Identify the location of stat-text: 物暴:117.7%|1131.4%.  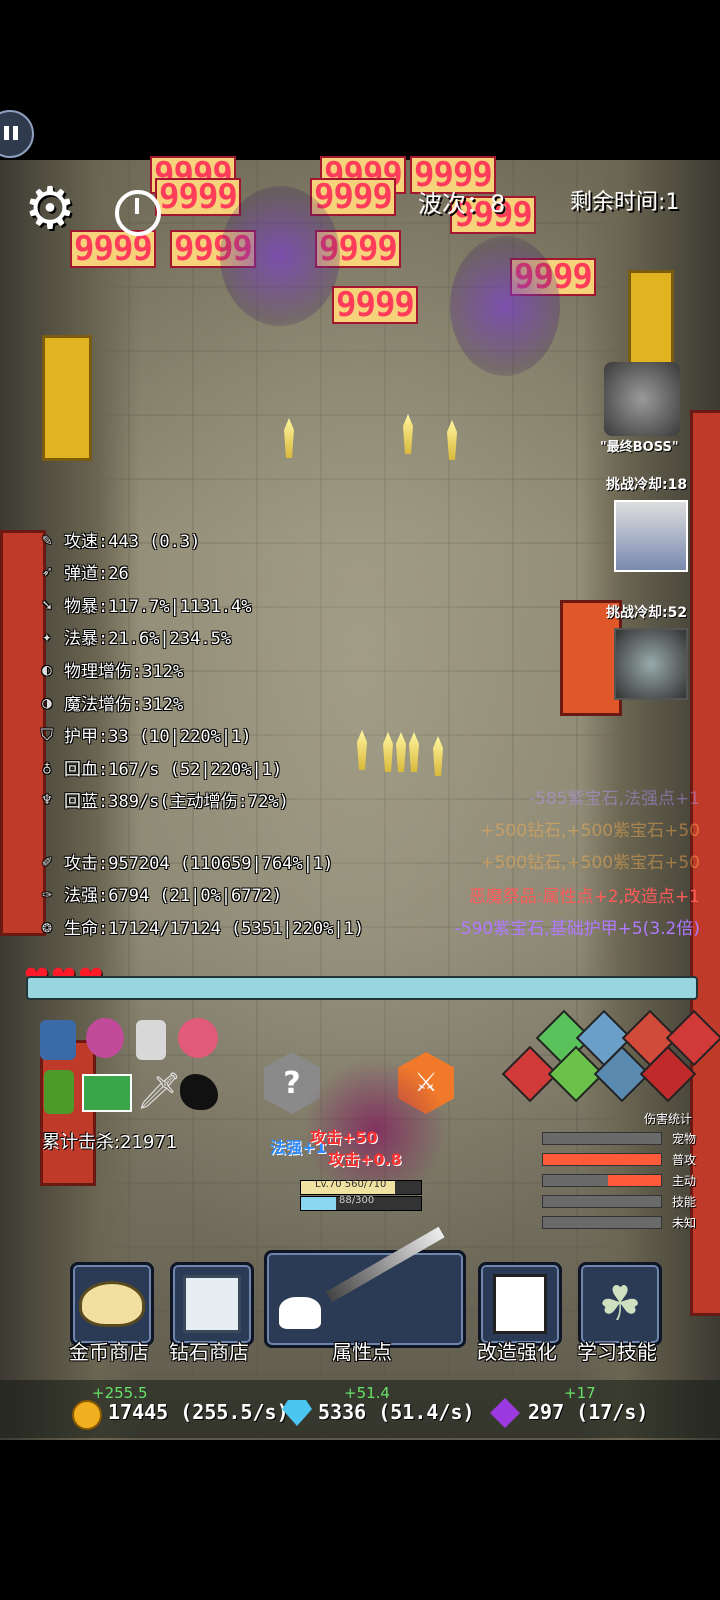
(158, 606).